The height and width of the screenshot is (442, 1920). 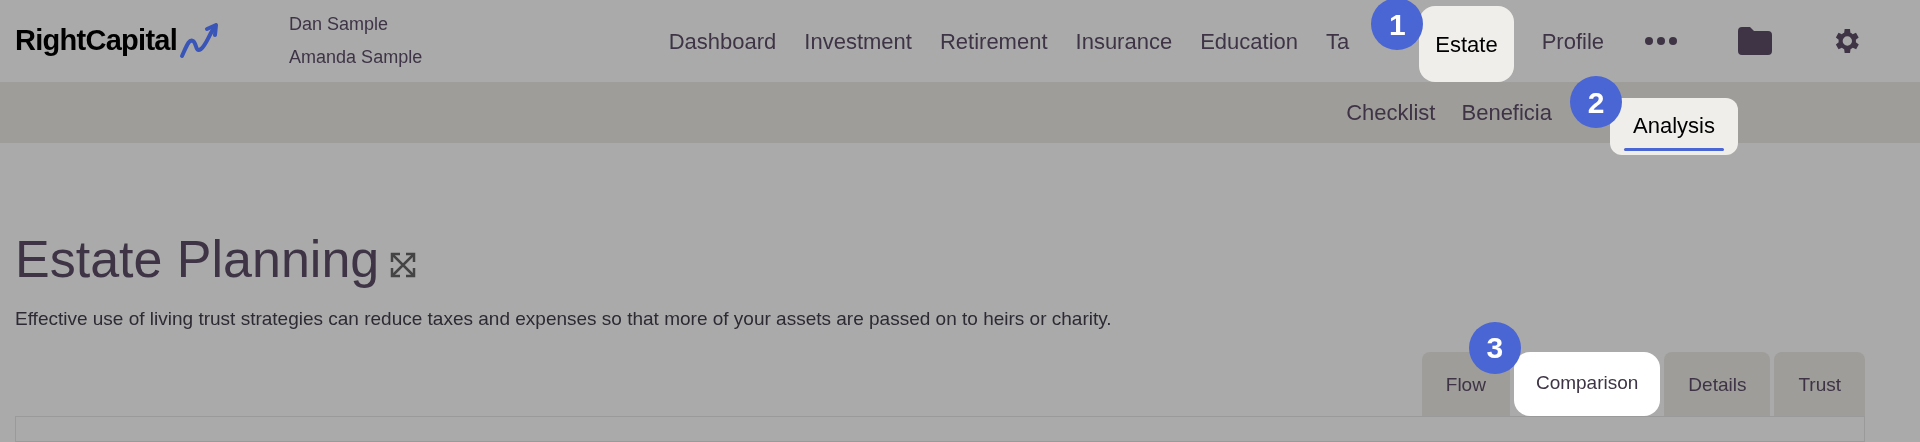 I want to click on view-tab: Details, so click(x=1717, y=383).